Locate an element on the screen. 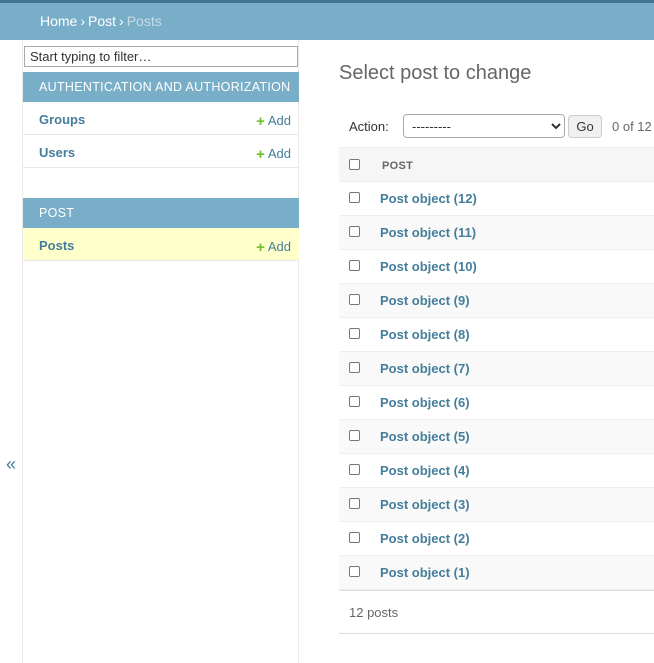  module-caption-auth: AUTHENTICATION AND AUTHORIZATION is located at coordinates (161, 87).